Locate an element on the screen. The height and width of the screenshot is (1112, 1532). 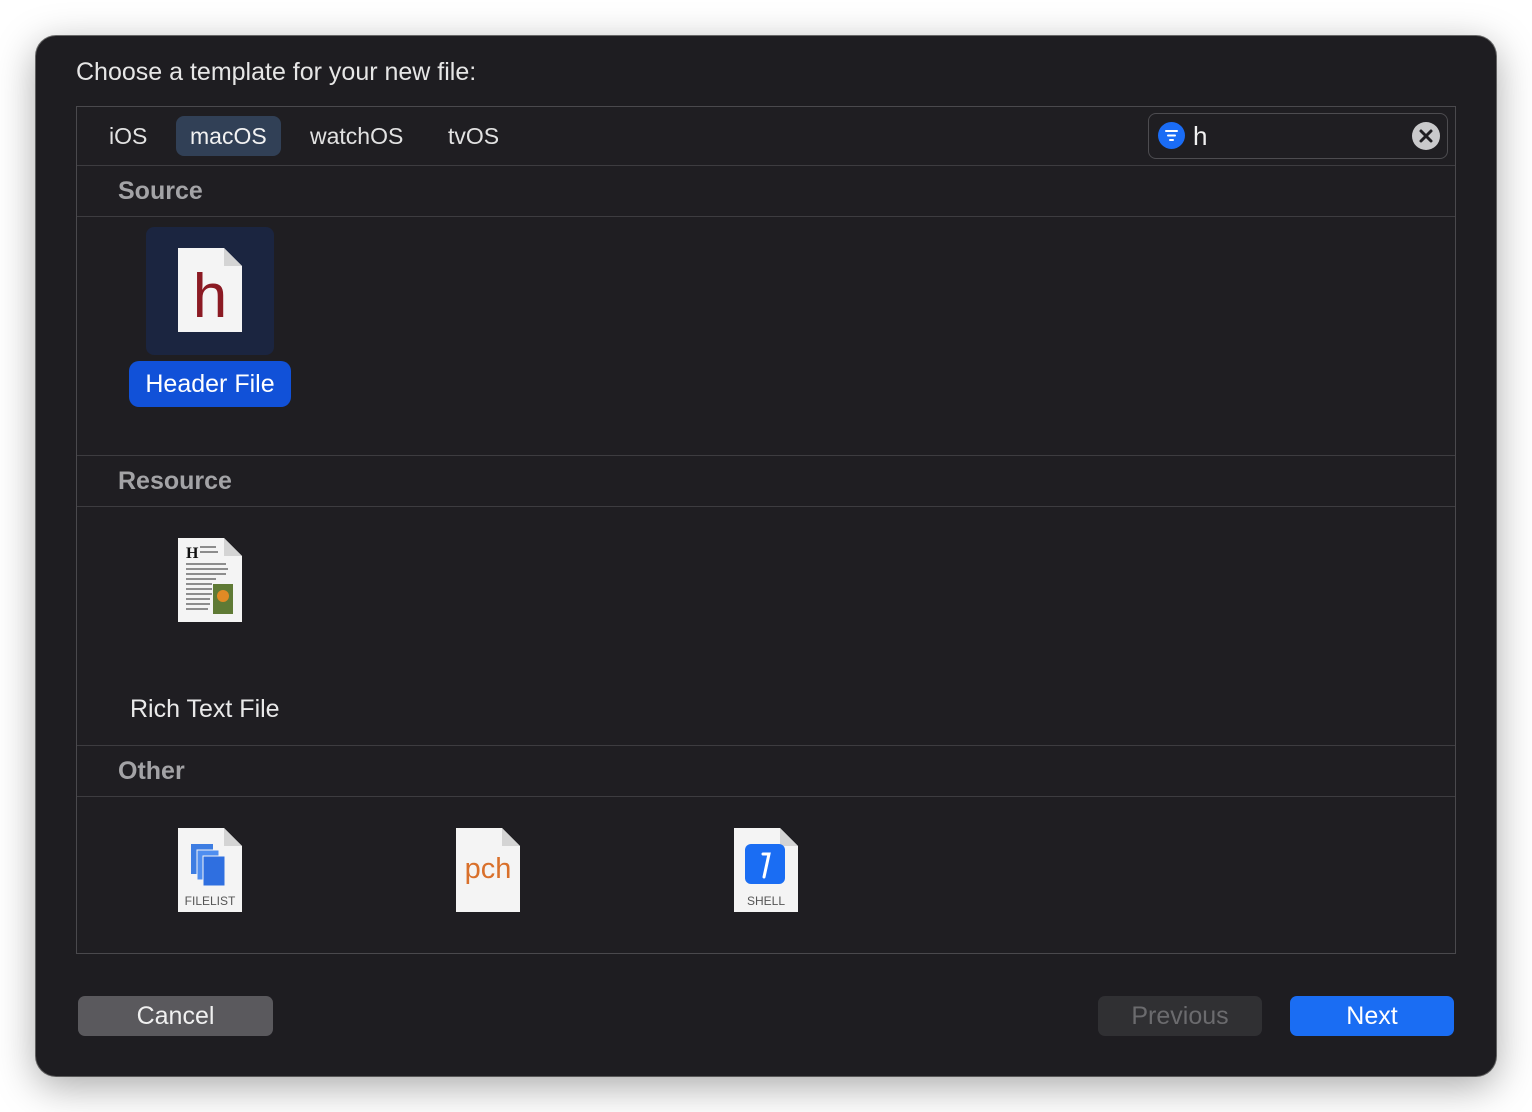
pch-icon-text: pch is located at coordinates (488, 869).